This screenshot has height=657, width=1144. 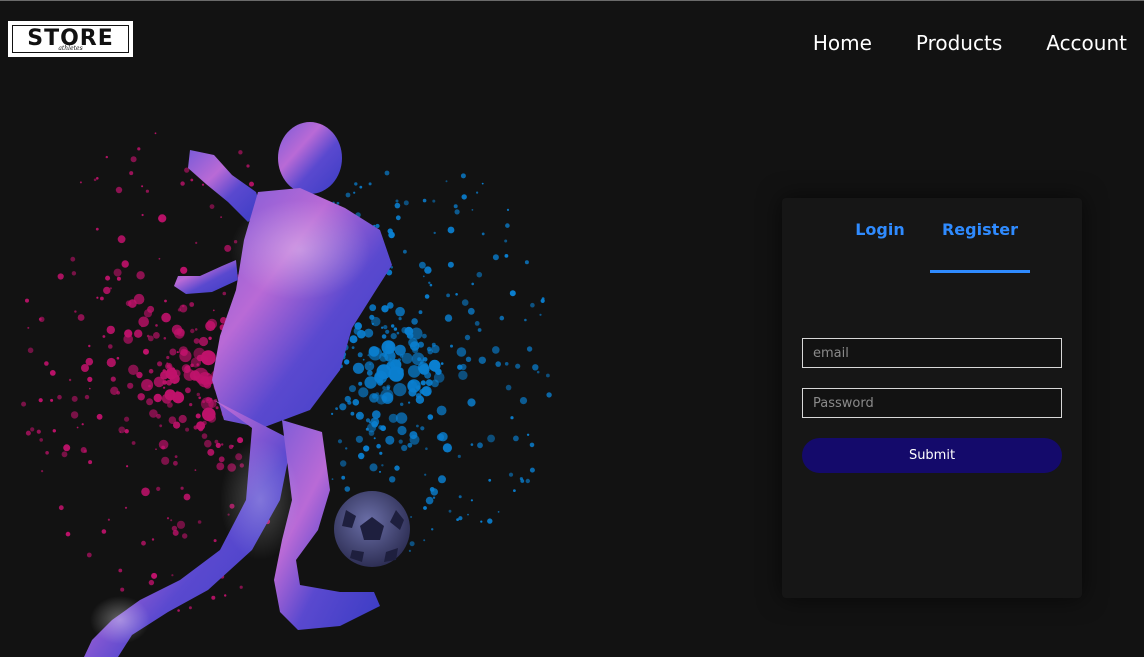 What do you see at coordinates (959, 43) in the screenshot?
I see `nav-products: Products` at bounding box center [959, 43].